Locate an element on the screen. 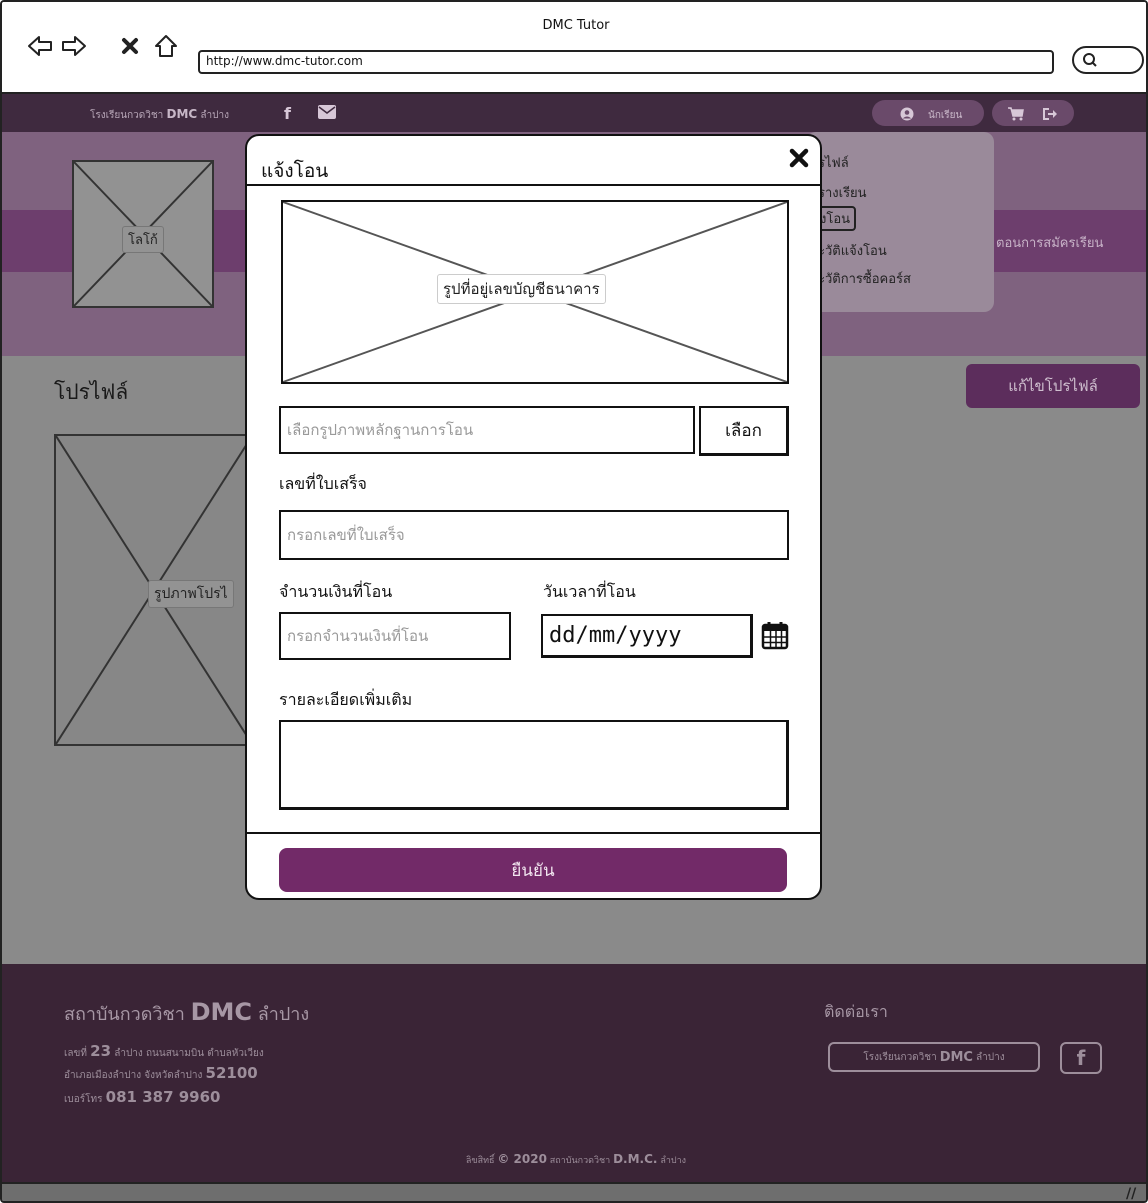 The height and width of the screenshot is (1203, 1148). details-textarea is located at coordinates (534, 765).